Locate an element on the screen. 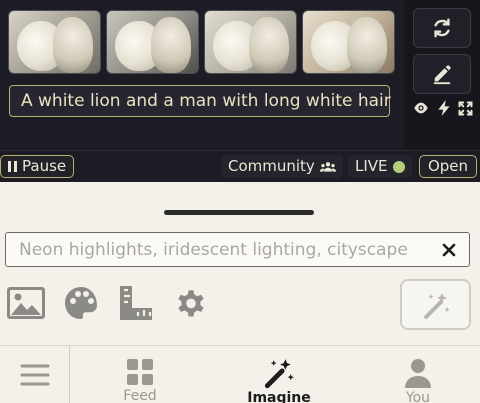  aspect-ratio-button is located at coordinates (135, 303).